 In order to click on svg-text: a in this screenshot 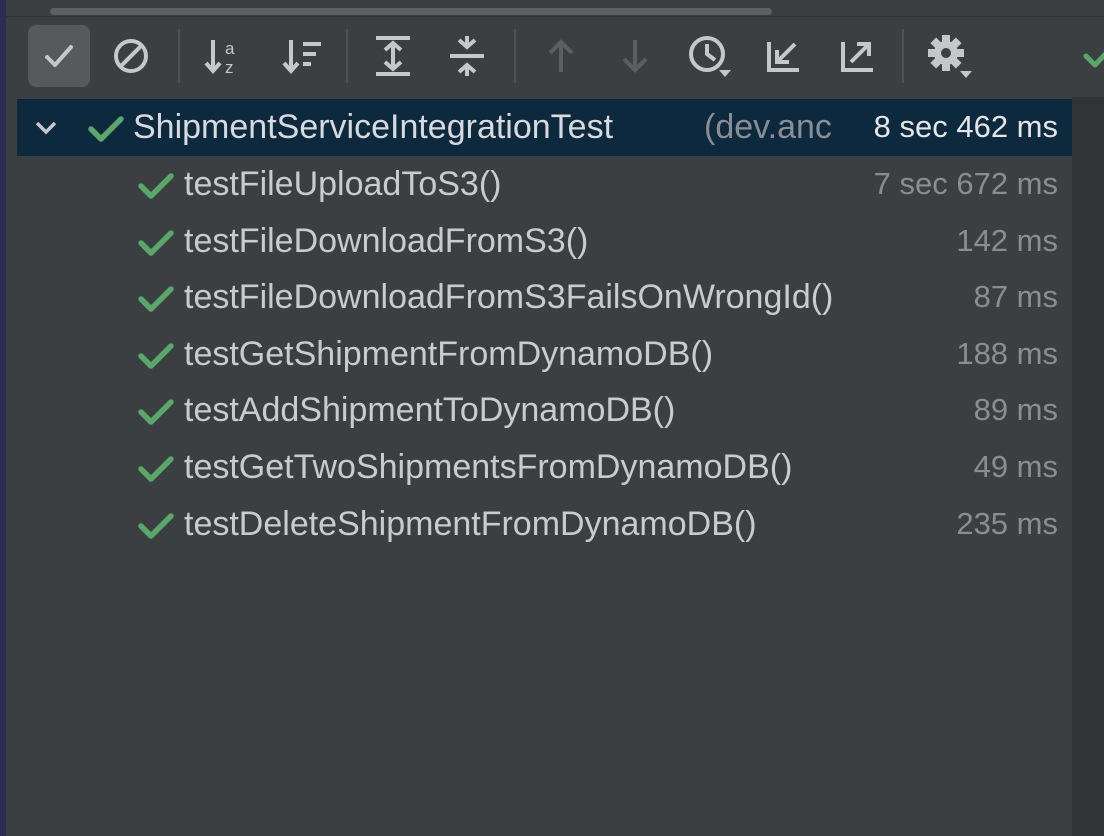, I will do `click(230, 48)`.